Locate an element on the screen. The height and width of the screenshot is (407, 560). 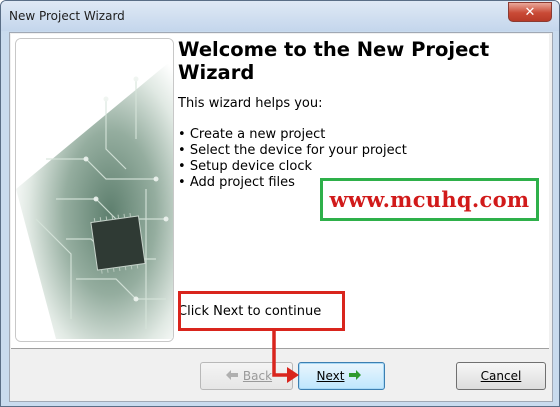
next-button: Next is located at coordinates (341, 376).